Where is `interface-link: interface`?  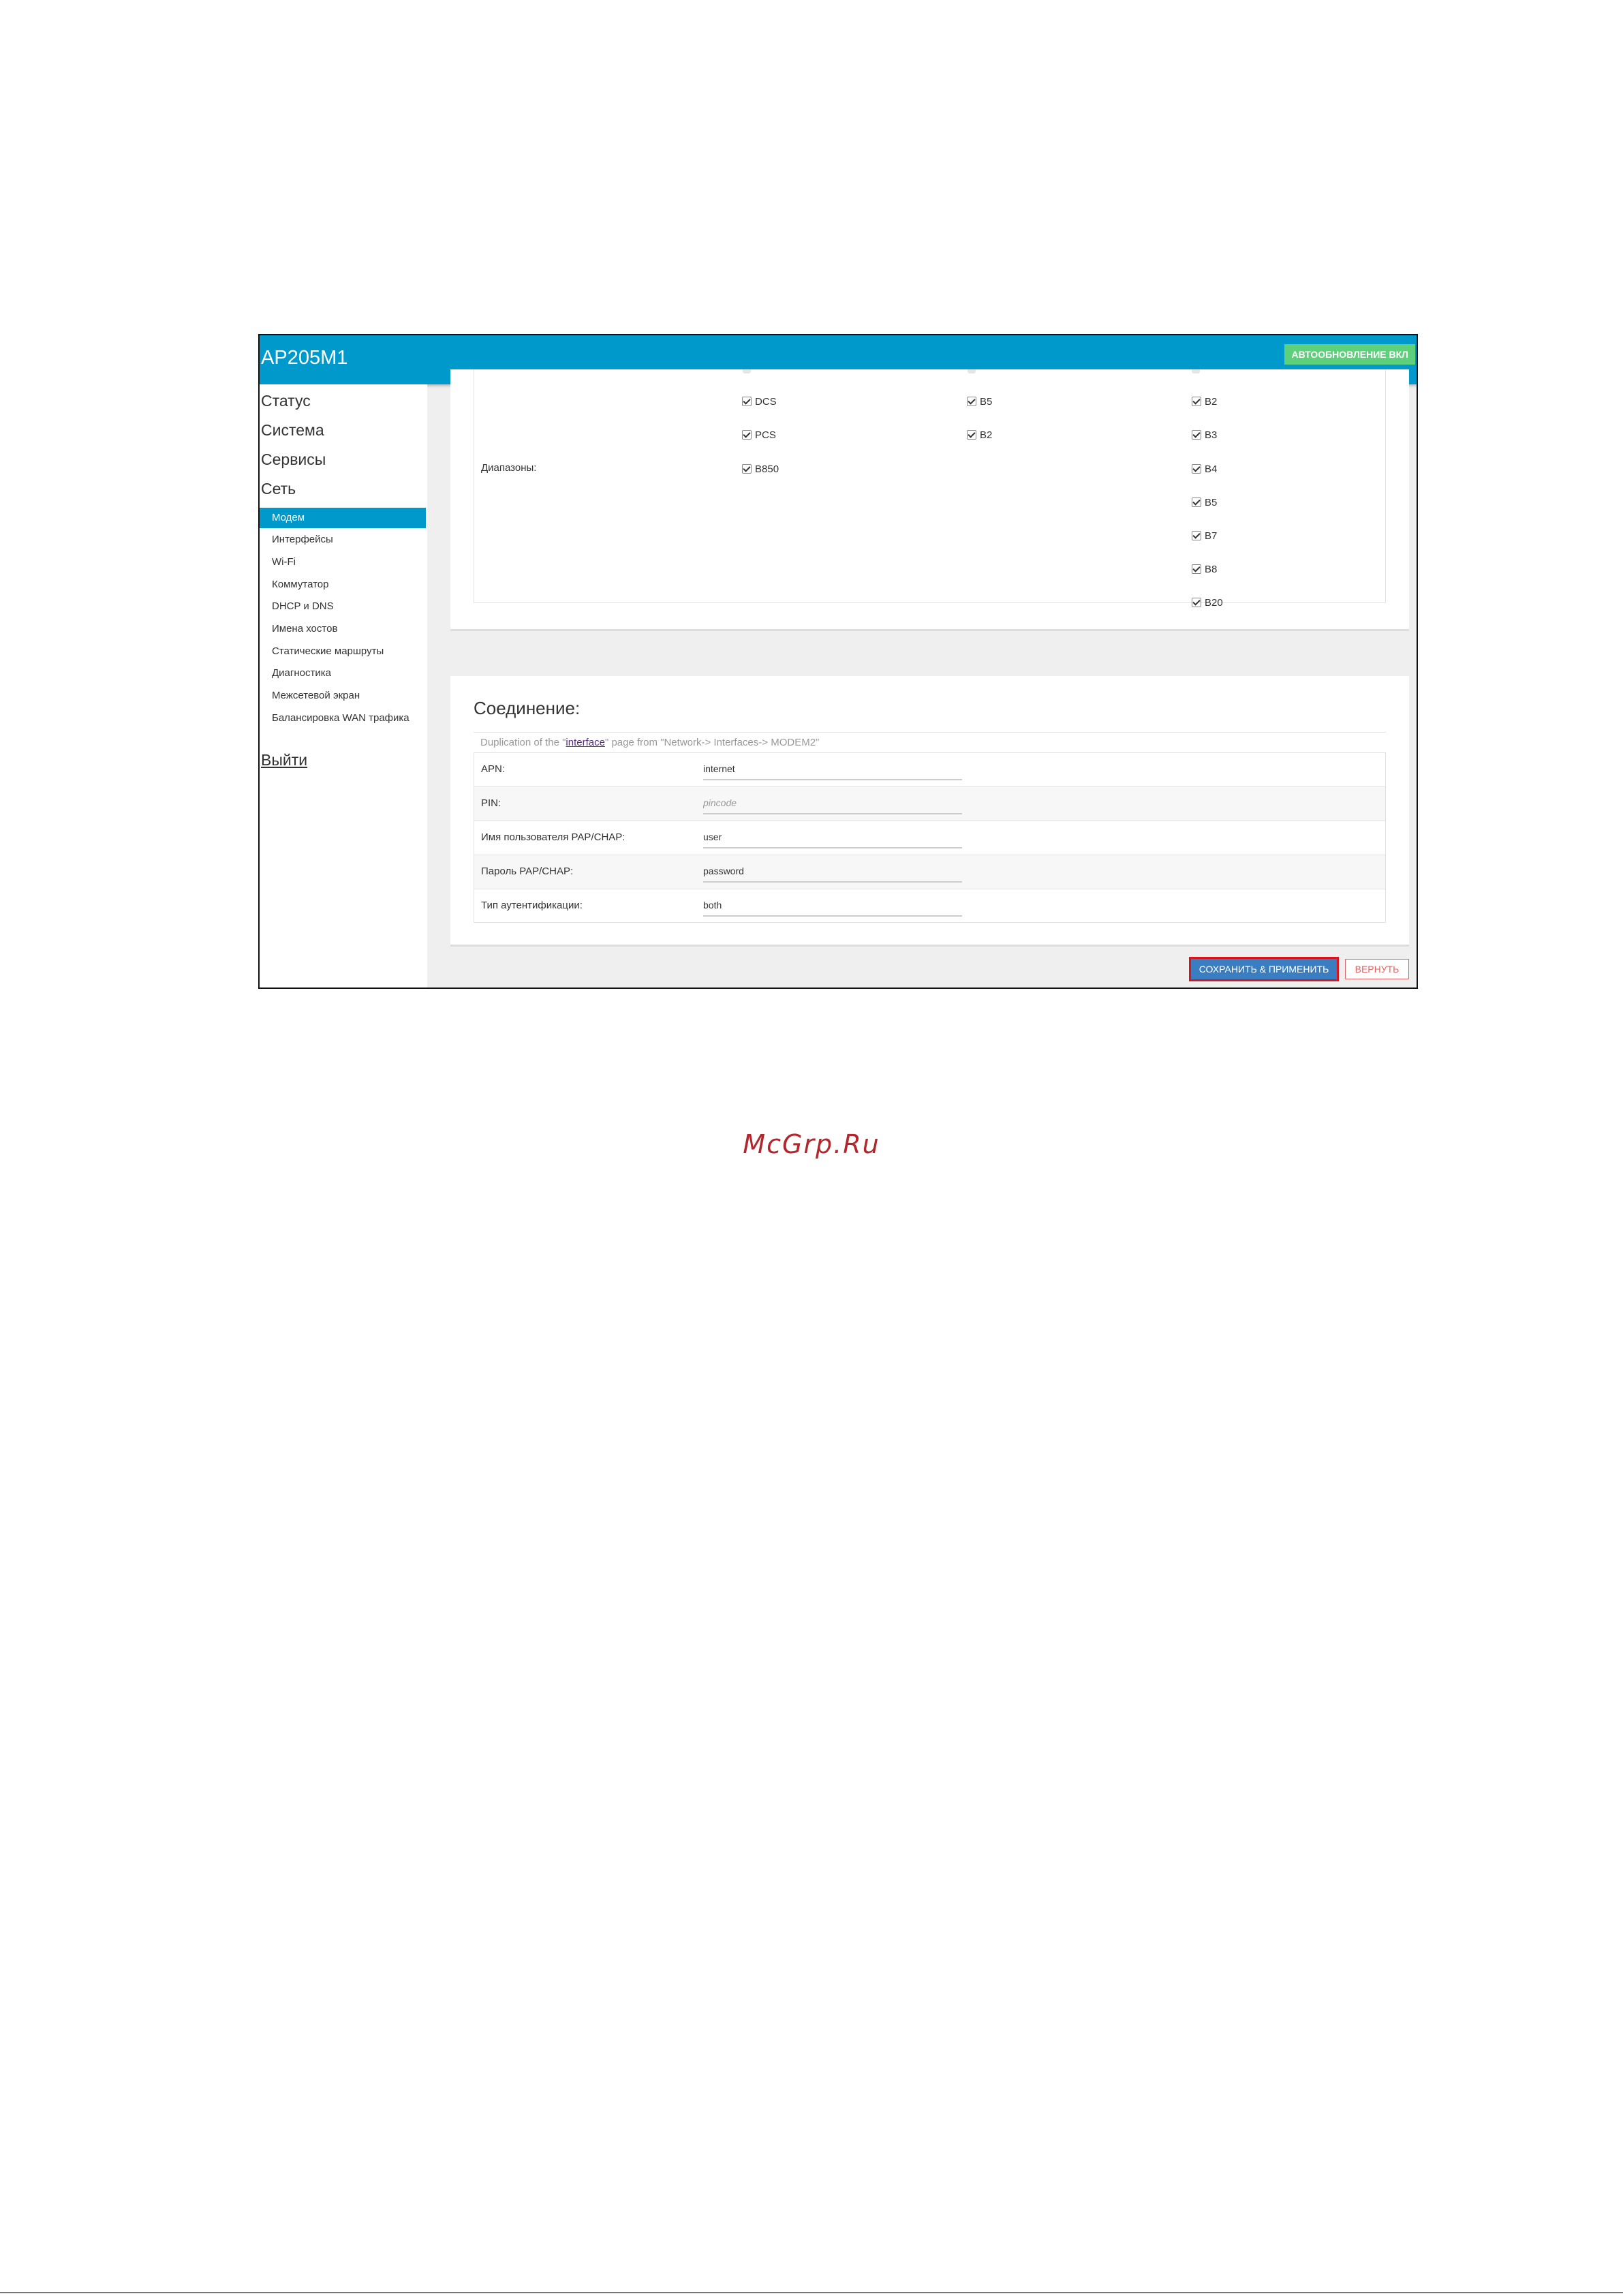 interface-link: interface is located at coordinates (585, 743).